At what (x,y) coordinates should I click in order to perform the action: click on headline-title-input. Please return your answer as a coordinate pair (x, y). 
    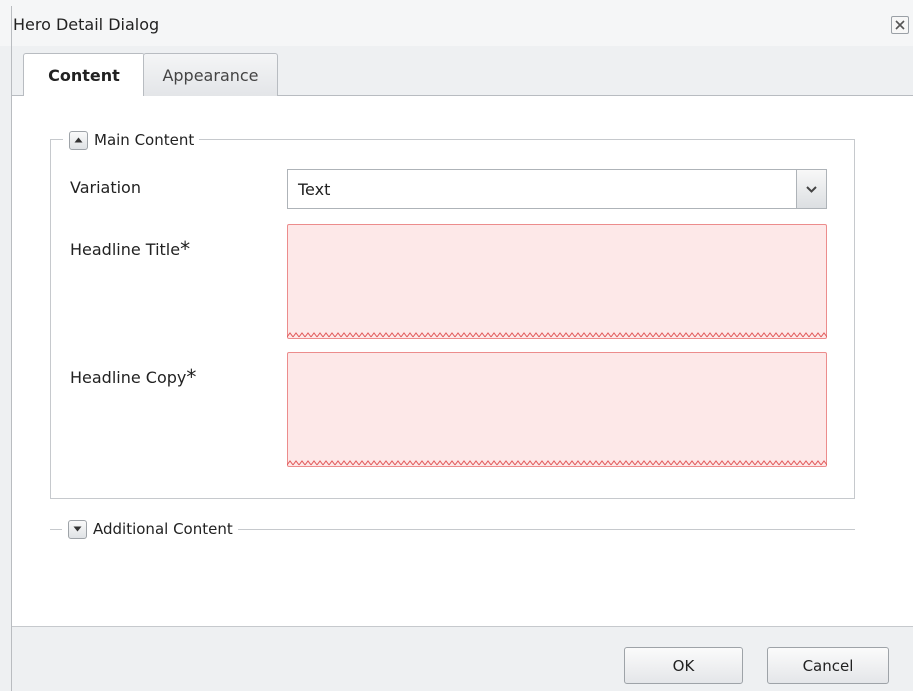
    Looking at the image, I should click on (557, 281).